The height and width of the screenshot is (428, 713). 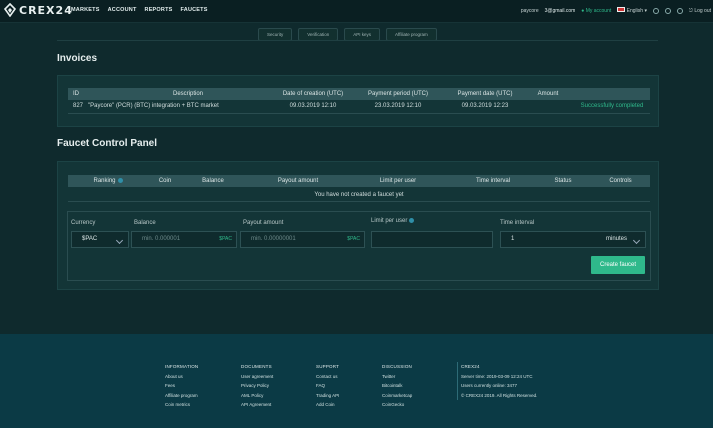 What do you see at coordinates (159, 10) in the screenshot?
I see `nav-reports: REPORTS` at bounding box center [159, 10].